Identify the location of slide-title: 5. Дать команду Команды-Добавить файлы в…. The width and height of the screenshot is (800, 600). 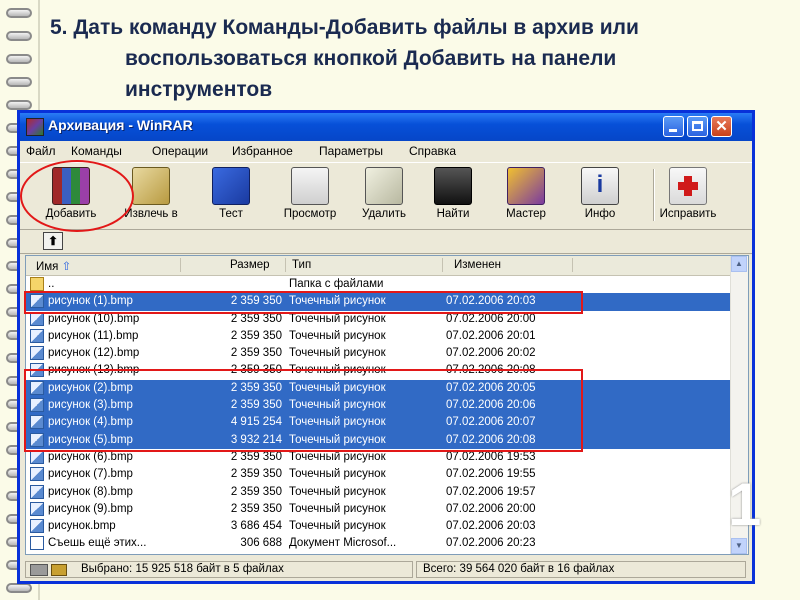
(415, 58).